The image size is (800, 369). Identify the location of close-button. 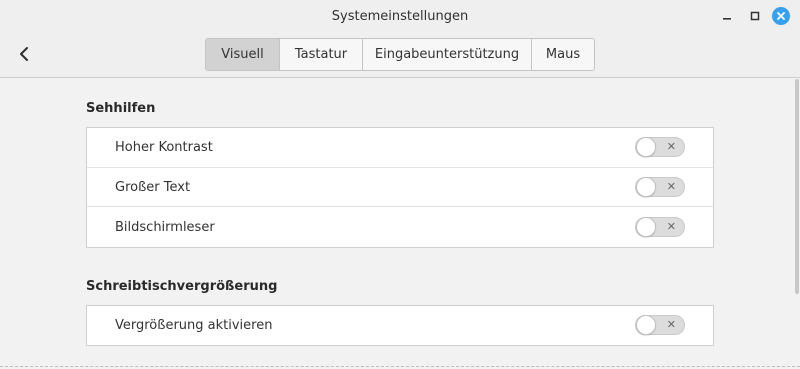
(781, 16).